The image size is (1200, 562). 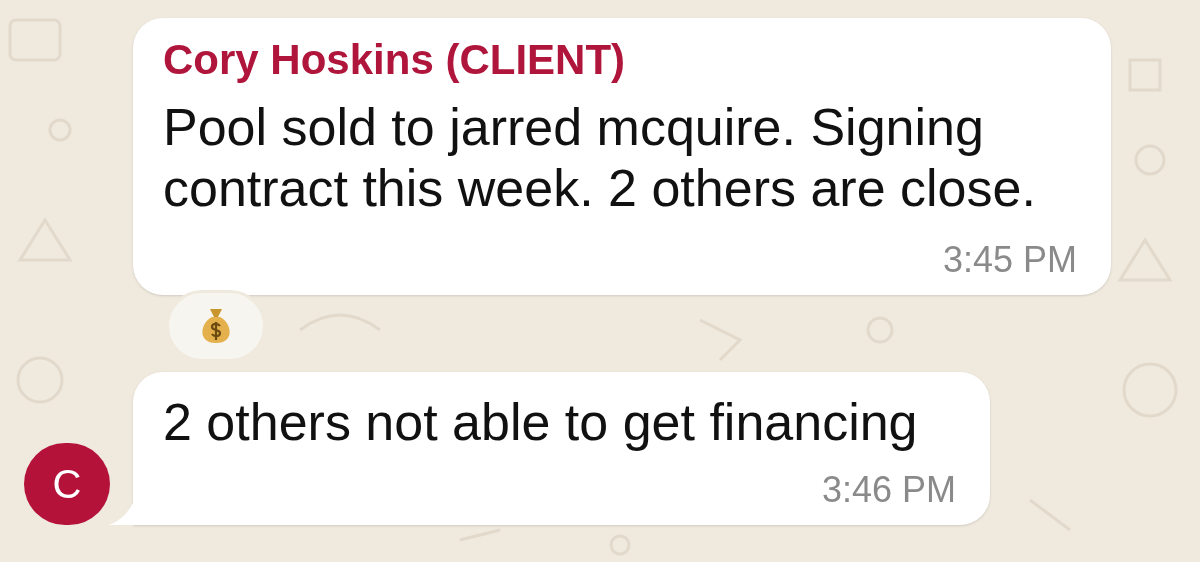 I want to click on sender-name: Cory Hoskins (CLIENT), so click(x=394, y=60).